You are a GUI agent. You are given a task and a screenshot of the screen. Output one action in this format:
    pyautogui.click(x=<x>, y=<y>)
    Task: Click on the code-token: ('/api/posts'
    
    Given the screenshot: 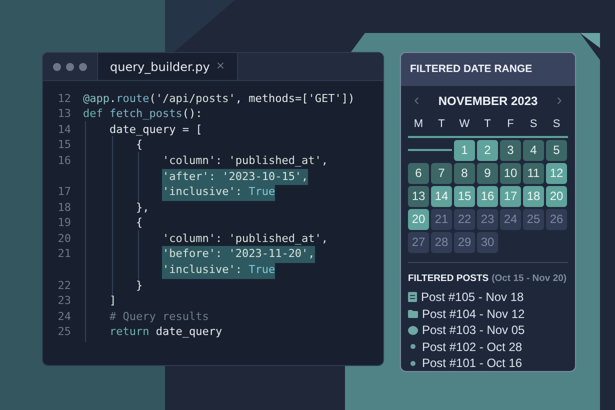 What is the action you would take?
    pyautogui.click(x=192, y=98)
    